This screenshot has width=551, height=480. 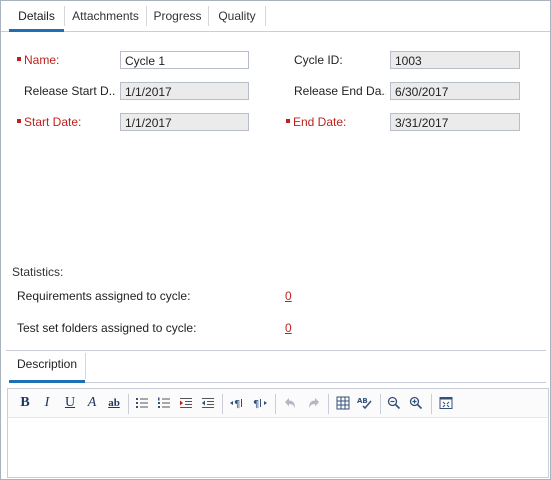 What do you see at coordinates (184, 91) in the screenshot?
I see `release-start-field: 1/1/2017` at bounding box center [184, 91].